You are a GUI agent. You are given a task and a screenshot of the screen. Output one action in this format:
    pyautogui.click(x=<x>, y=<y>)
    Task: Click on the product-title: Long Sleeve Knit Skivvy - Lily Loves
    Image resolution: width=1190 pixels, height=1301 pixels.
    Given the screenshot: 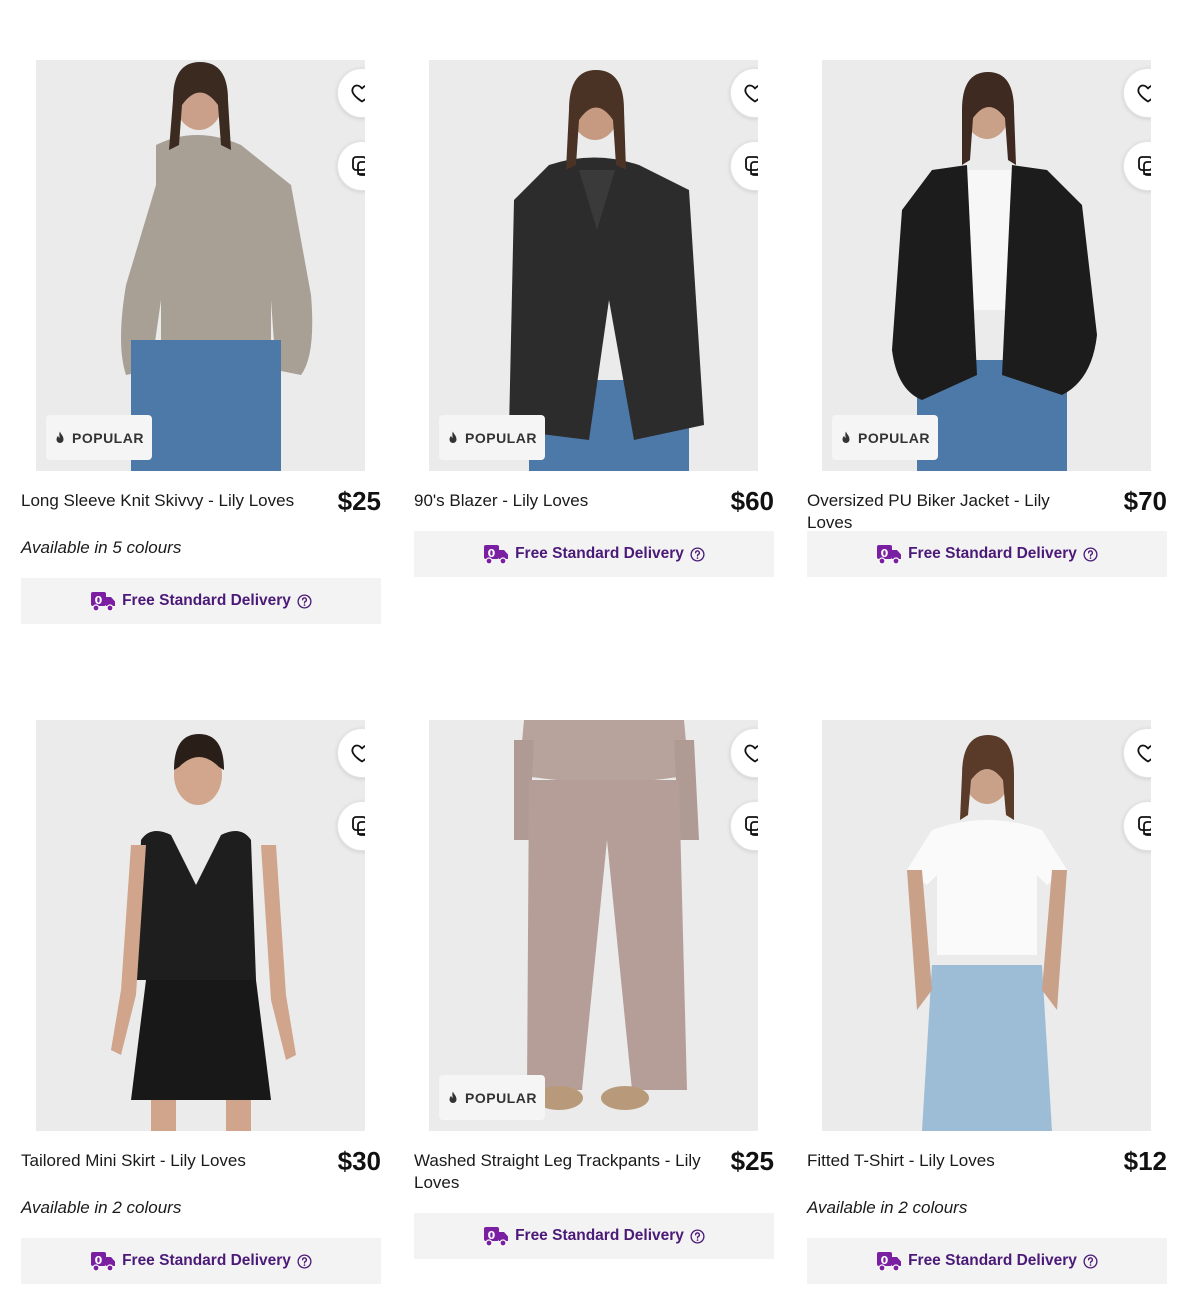 What is the action you would take?
    pyautogui.click(x=166, y=501)
    